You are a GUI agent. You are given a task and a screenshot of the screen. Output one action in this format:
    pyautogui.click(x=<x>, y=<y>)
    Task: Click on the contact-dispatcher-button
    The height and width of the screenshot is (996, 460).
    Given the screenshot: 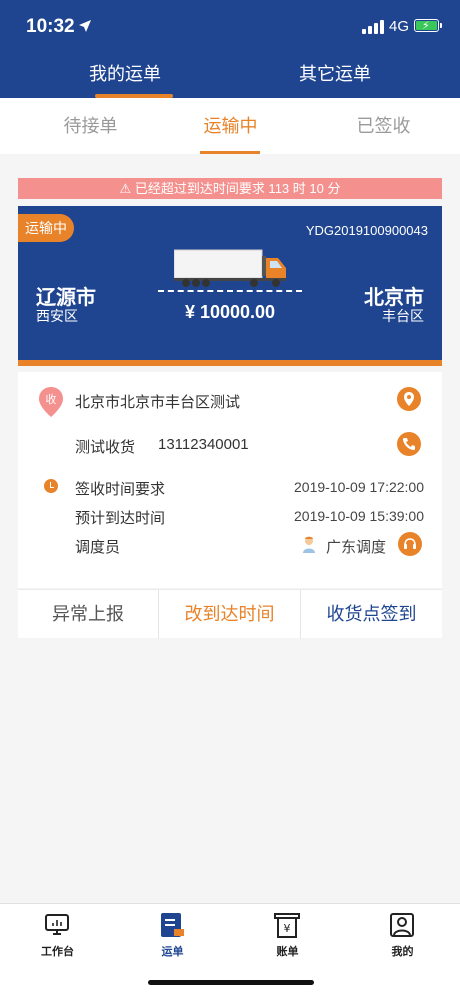 What is the action you would take?
    pyautogui.click(x=410, y=544)
    